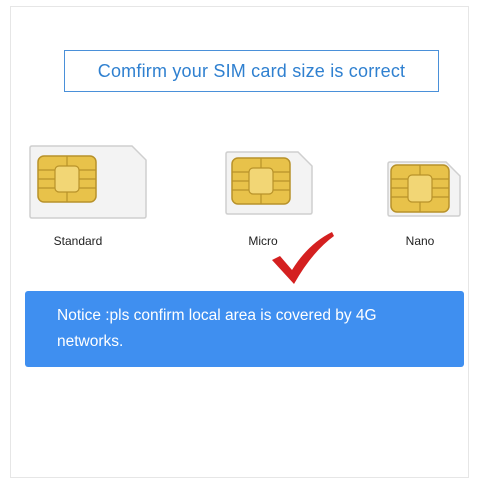  I want to click on title-banner: Comfirm your SIM card size is correct, so click(251, 71).